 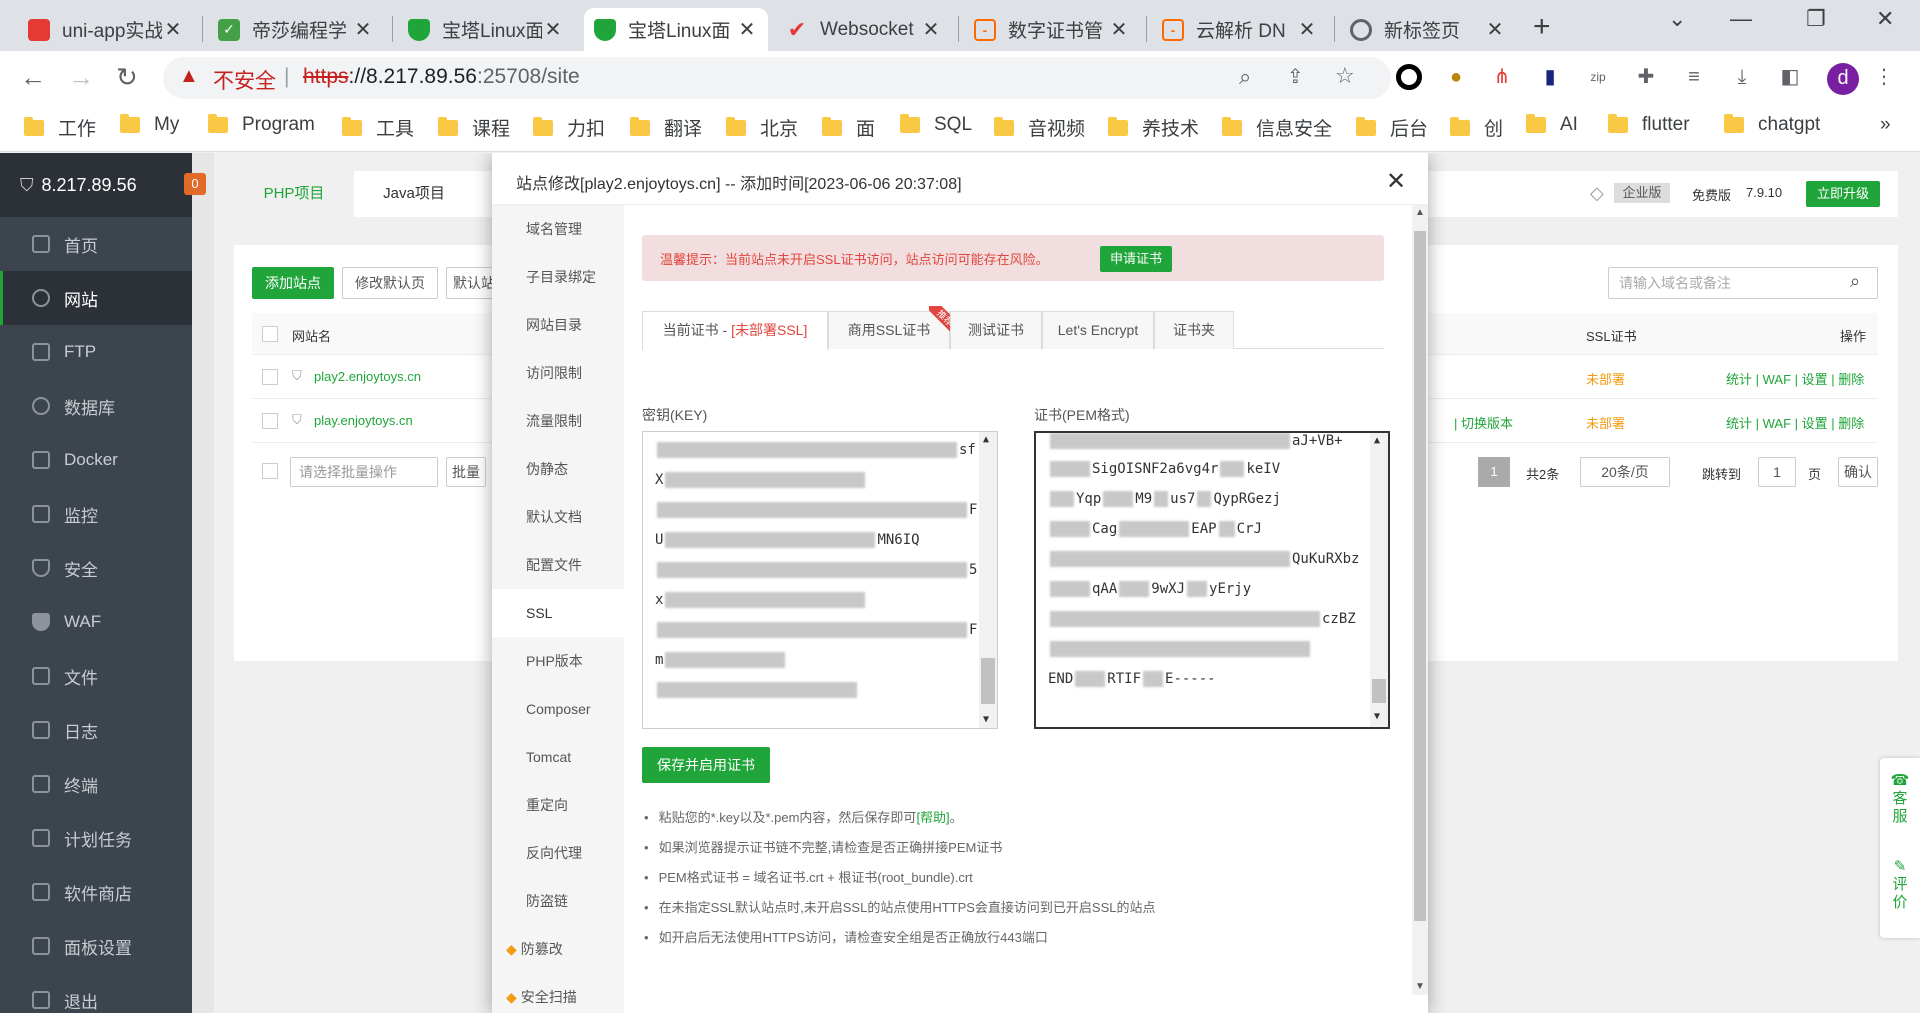 What do you see at coordinates (293, 283) in the screenshot?
I see `add-site-button: 添加站点` at bounding box center [293, 283].